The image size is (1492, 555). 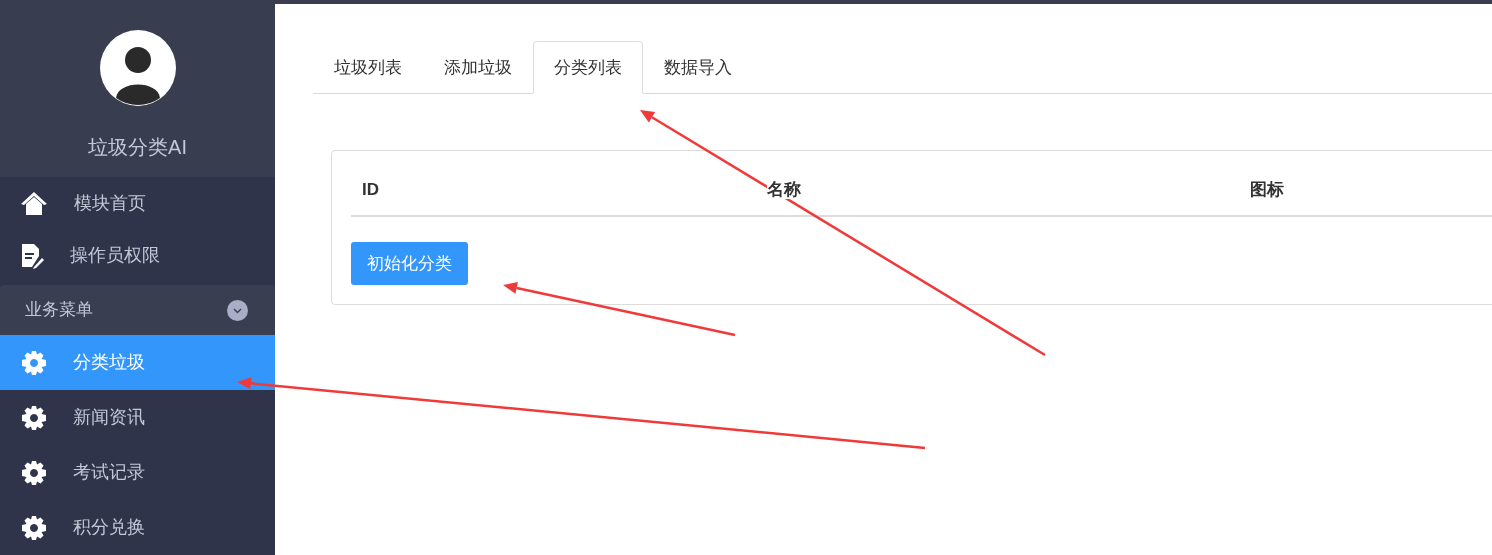 What do you see at coordinates (32, 255) in the screenshot?
I see `document-edit-icon` at bounding box center [32, 255].